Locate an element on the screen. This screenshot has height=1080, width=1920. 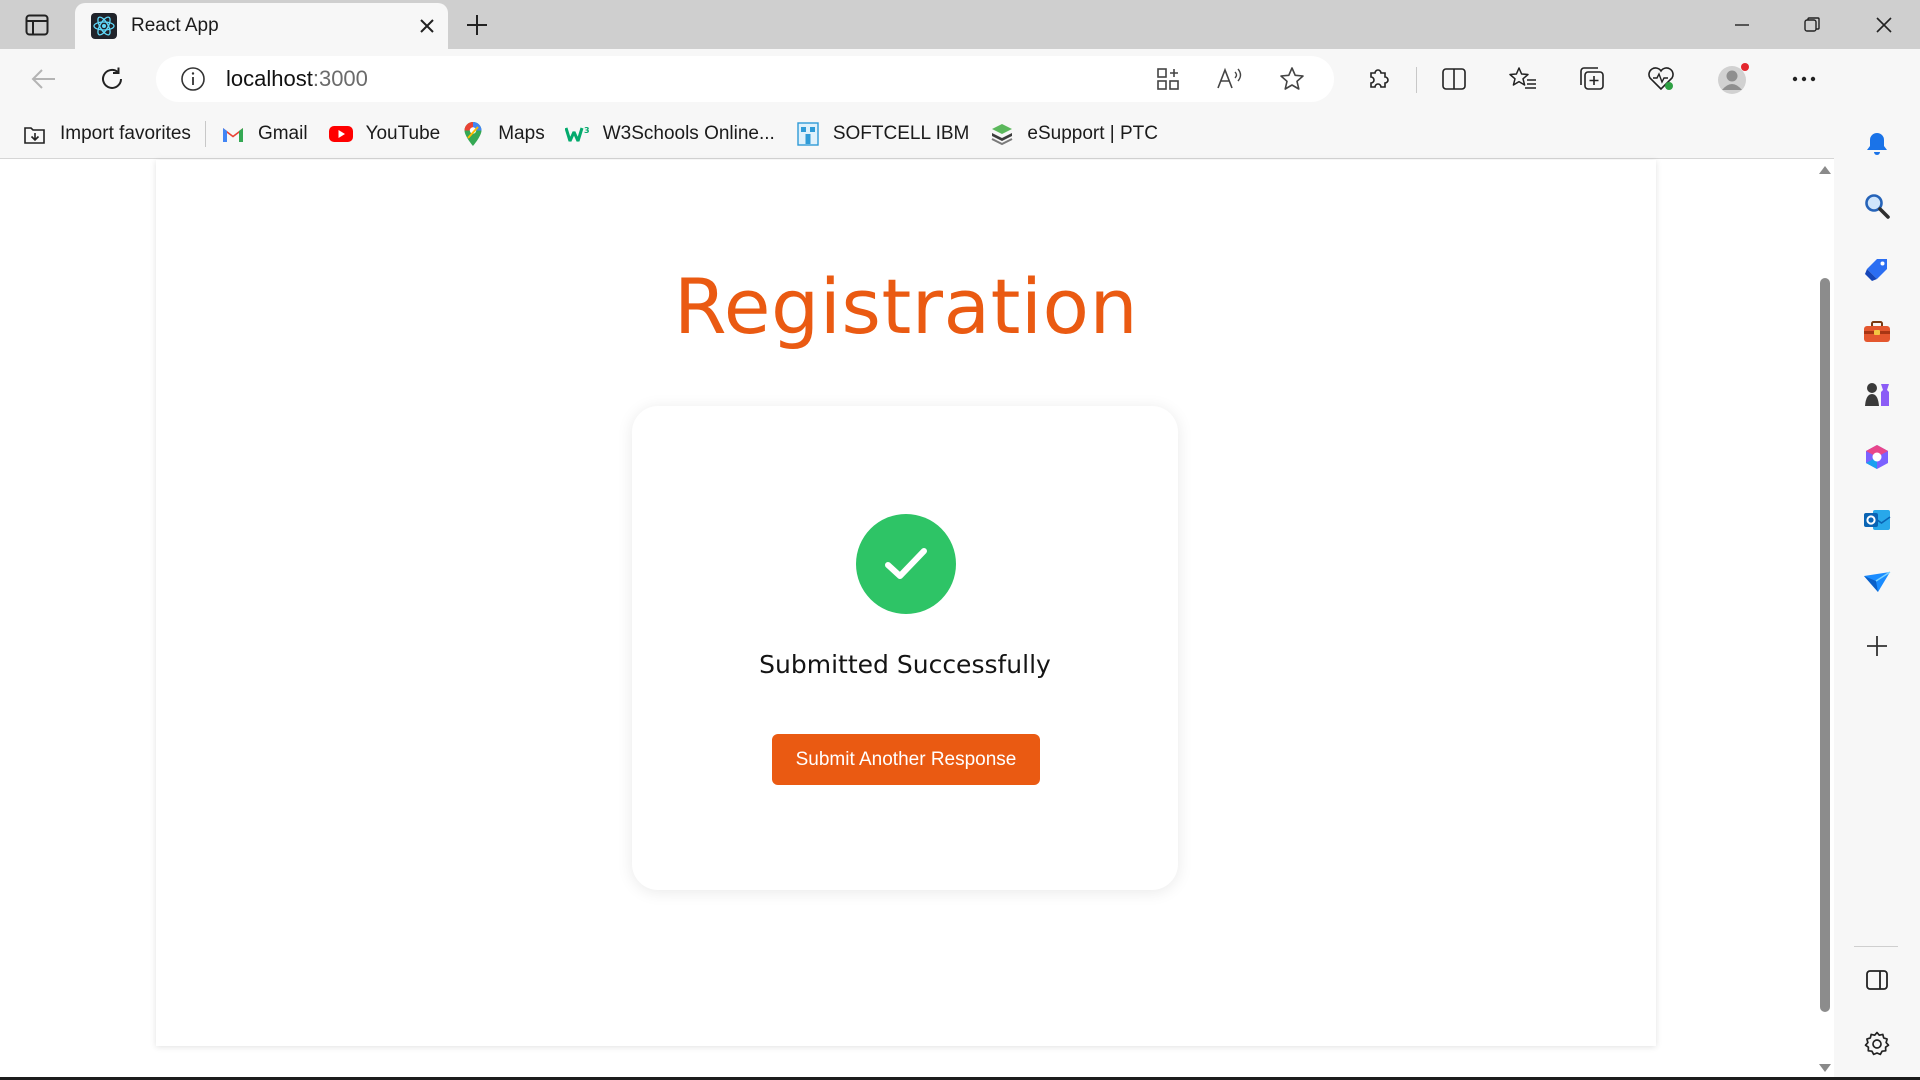
status-message: Submitted Successfully is located at coordinates (905, 664).